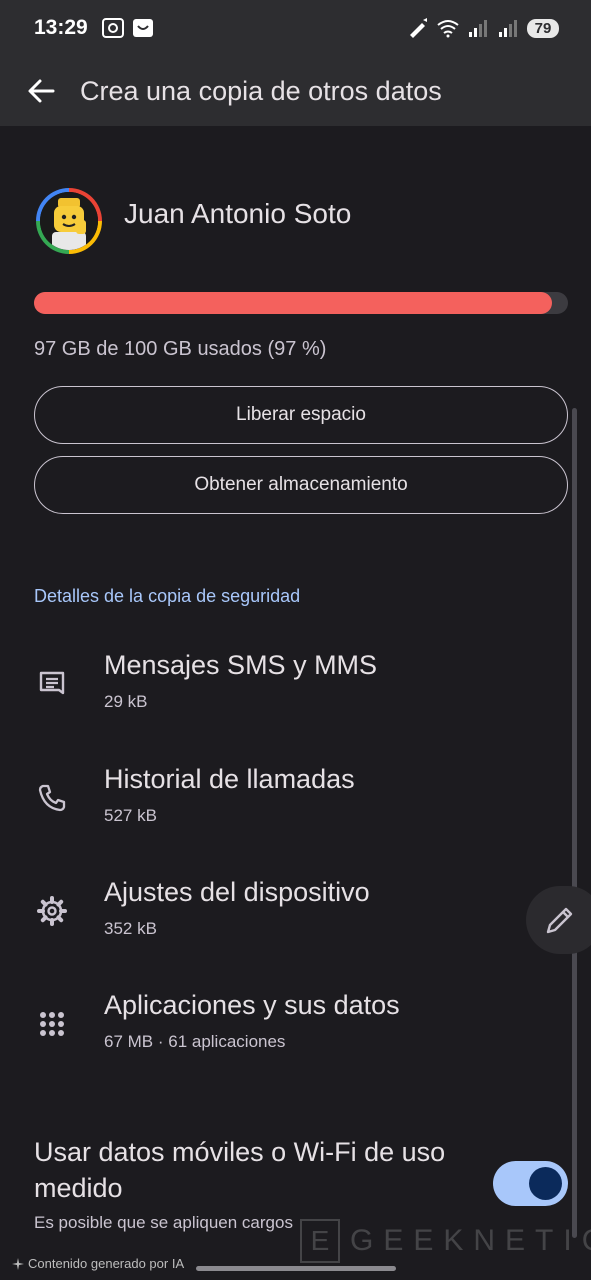 The height and width of the screenshot is (1280, 591). What do you see at coordinates (295, 687) in the screenshot?
I see `list-item-sms: Mensajes SMS y MMS 29 kB` at bounding box center [295, 687].